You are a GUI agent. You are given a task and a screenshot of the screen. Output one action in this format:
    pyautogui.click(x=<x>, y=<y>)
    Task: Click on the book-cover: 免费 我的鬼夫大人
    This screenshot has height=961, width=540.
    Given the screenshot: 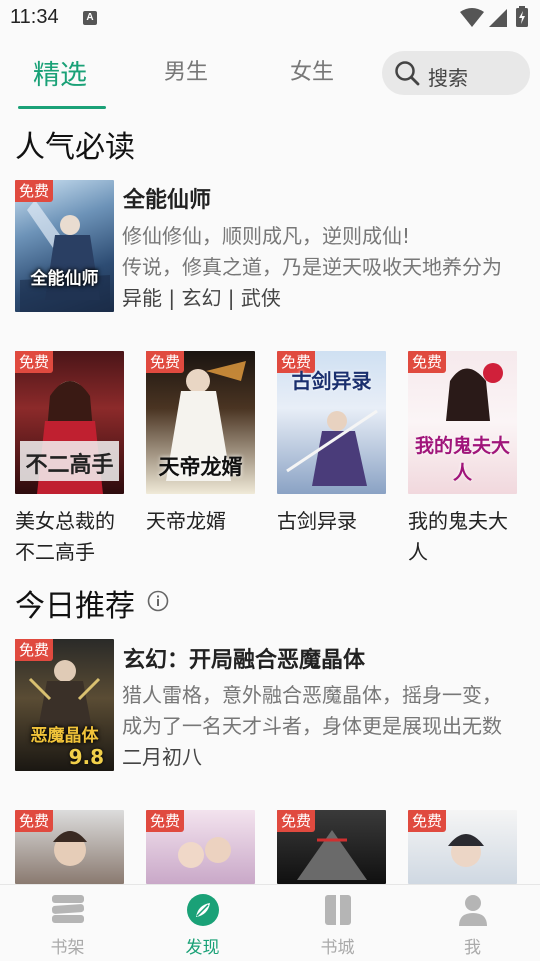 What is the action you would take?
    pyautogui.click(x=462, y=422)
    